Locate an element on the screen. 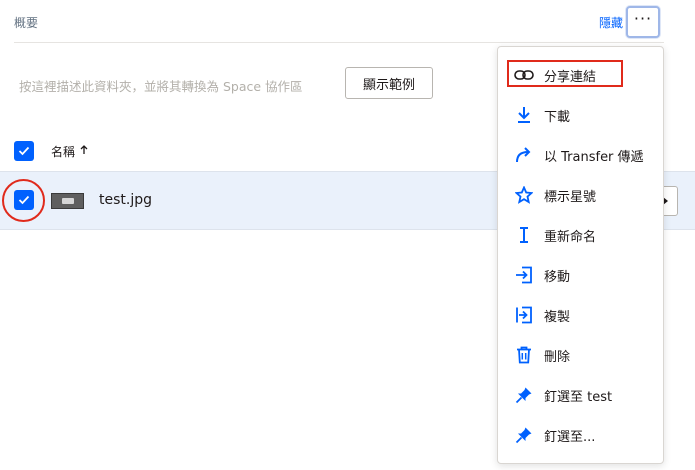 This screenshot has height=470, width=695. sort-ascending-icon is located at coordinates (84, 150).